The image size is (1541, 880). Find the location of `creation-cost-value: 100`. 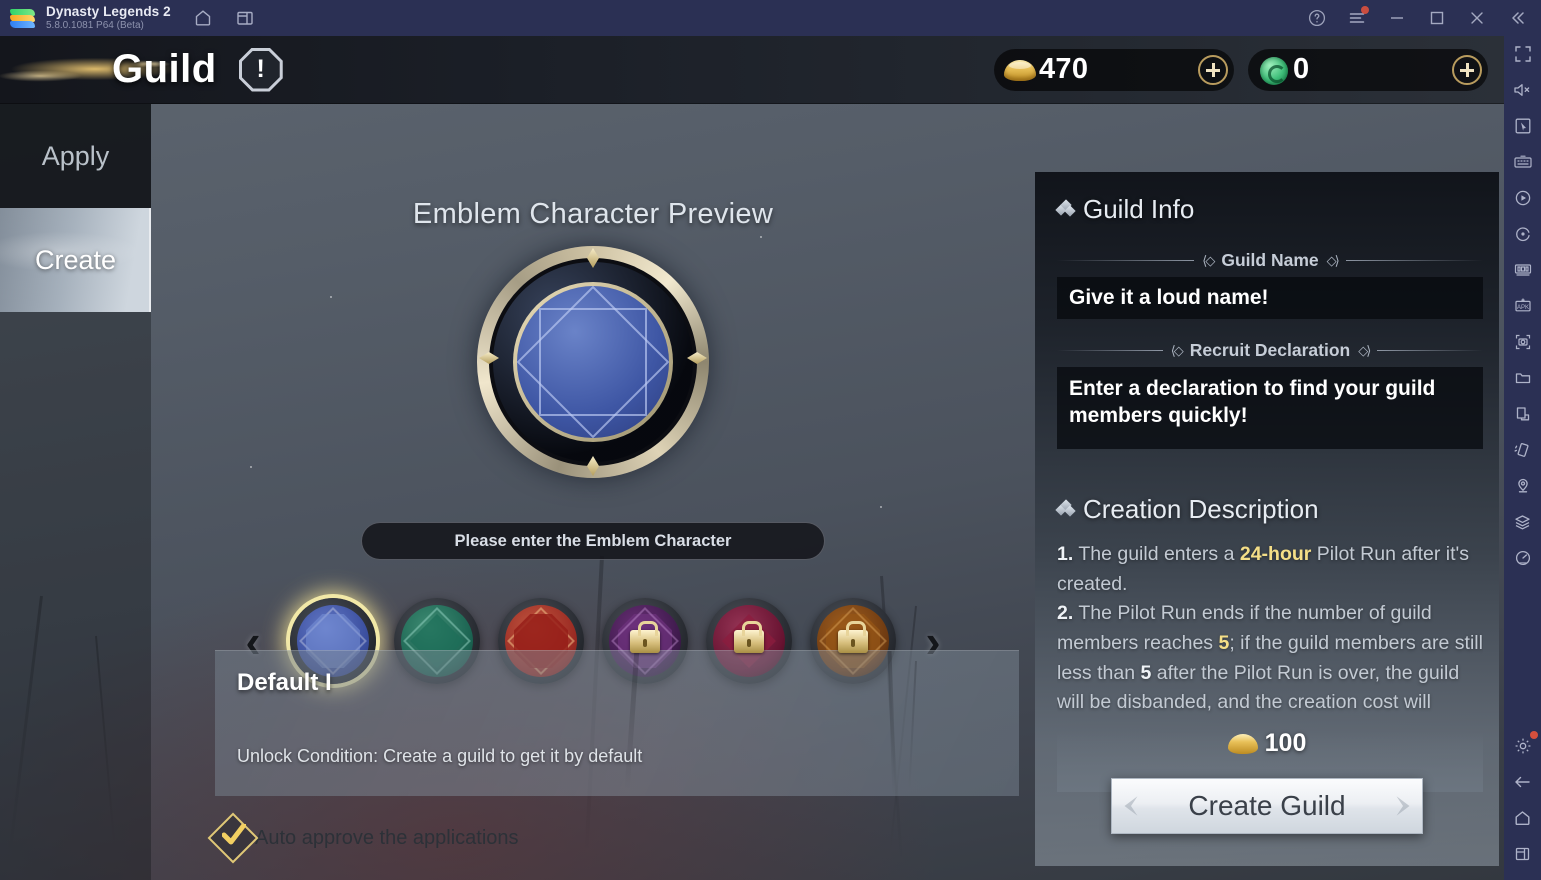

creation-cost-value: 100 is located at coordinates (1285, 743).